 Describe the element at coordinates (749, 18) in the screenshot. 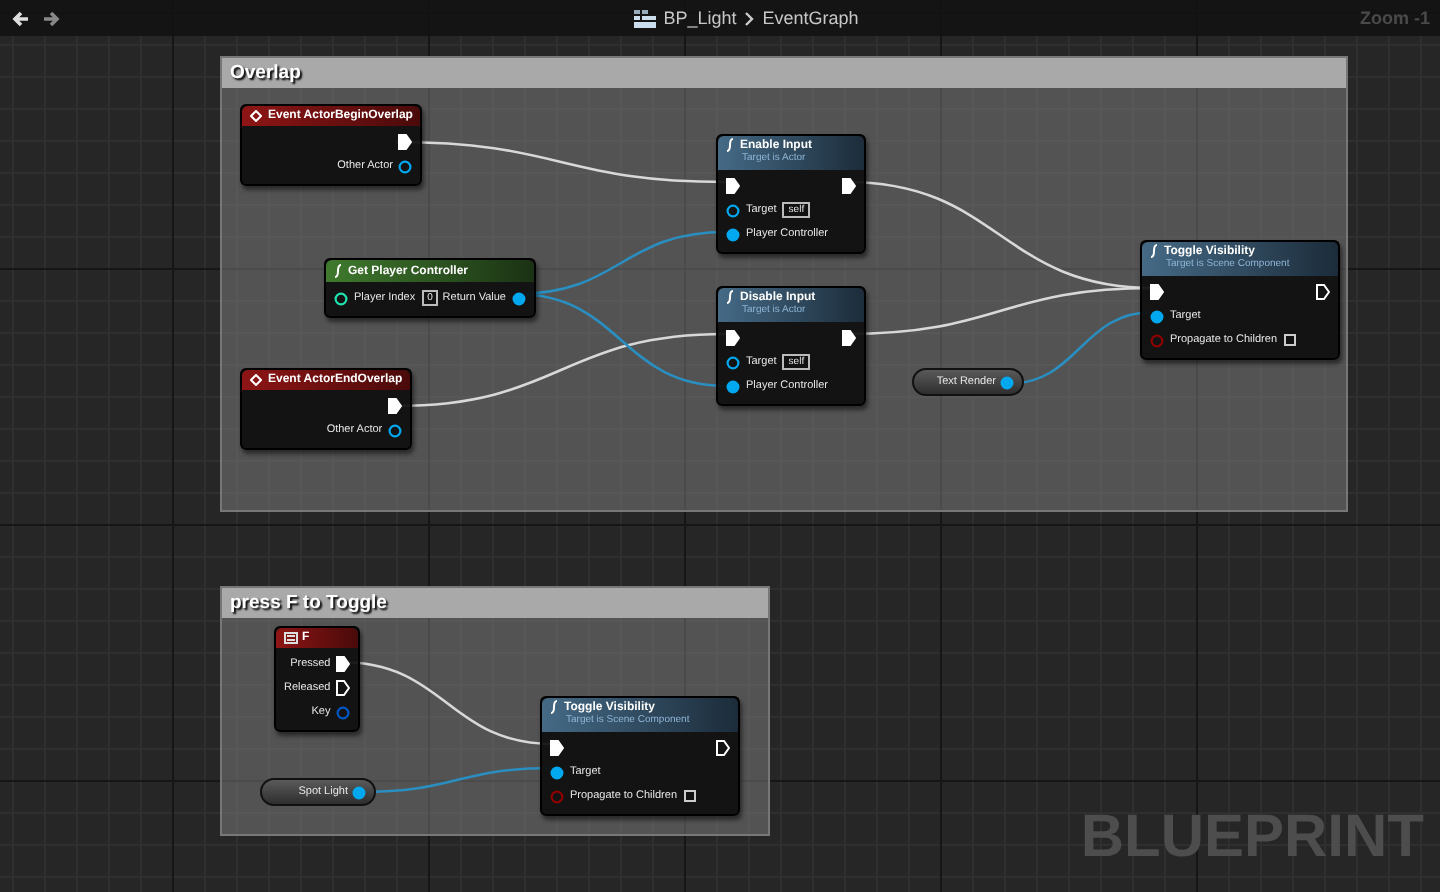

I see `chevron-icon` at that location.